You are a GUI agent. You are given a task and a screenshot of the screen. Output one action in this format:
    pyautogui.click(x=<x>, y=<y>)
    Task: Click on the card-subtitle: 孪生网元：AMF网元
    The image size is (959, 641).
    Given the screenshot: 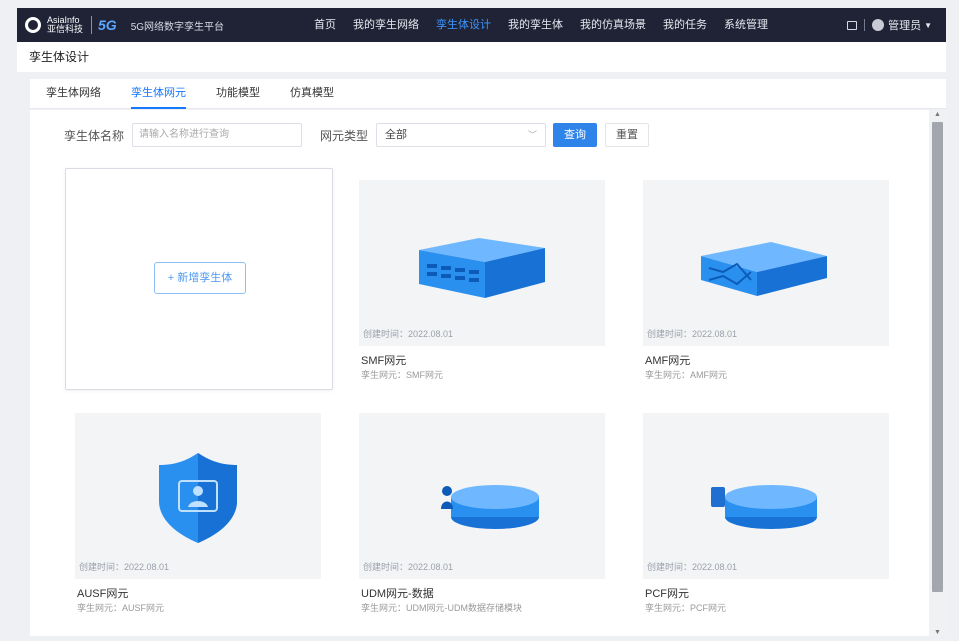 What is the action you would take?
    pyautogui.click(x=686, y=375)
    